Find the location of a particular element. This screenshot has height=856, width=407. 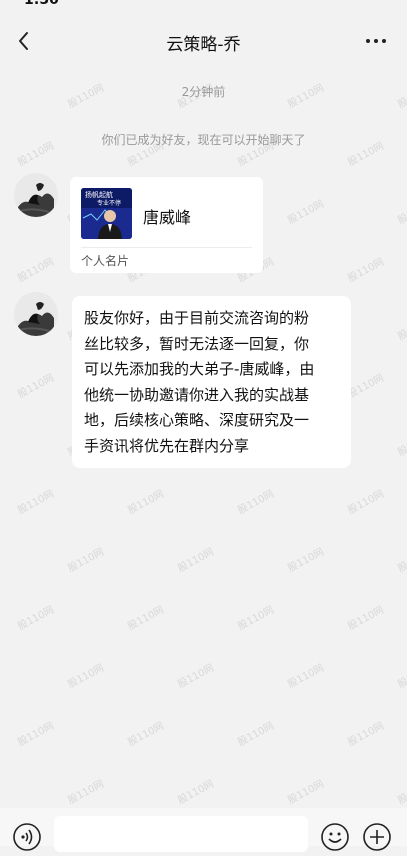

more-dots-icon is located at coordinates (368, 41).